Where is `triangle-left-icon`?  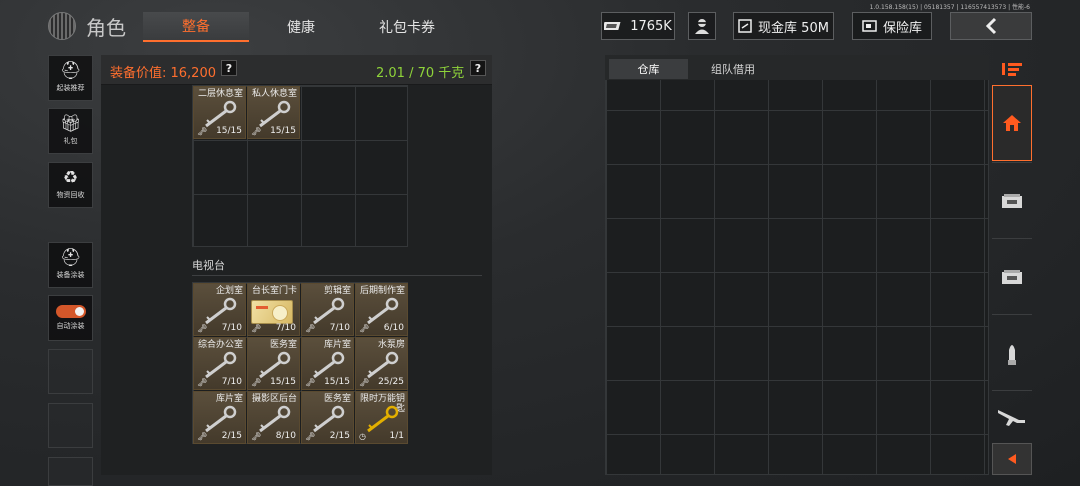
triangle-left-icon is located at coordinates (1012, 459).